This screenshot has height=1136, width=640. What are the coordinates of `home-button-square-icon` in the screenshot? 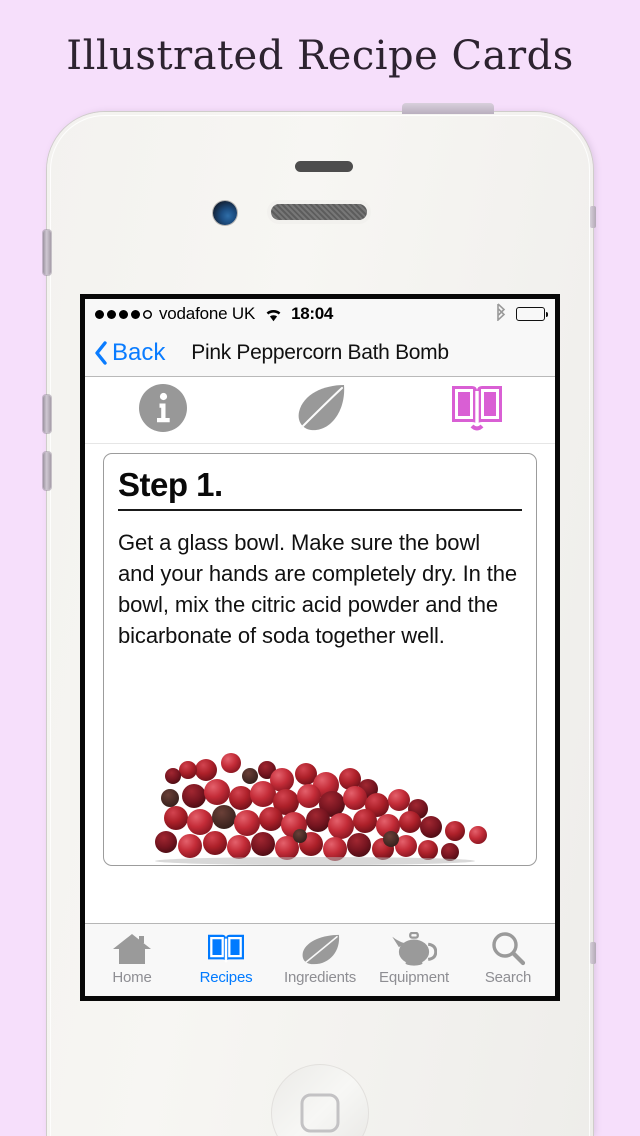 It's located at (320, 1113).